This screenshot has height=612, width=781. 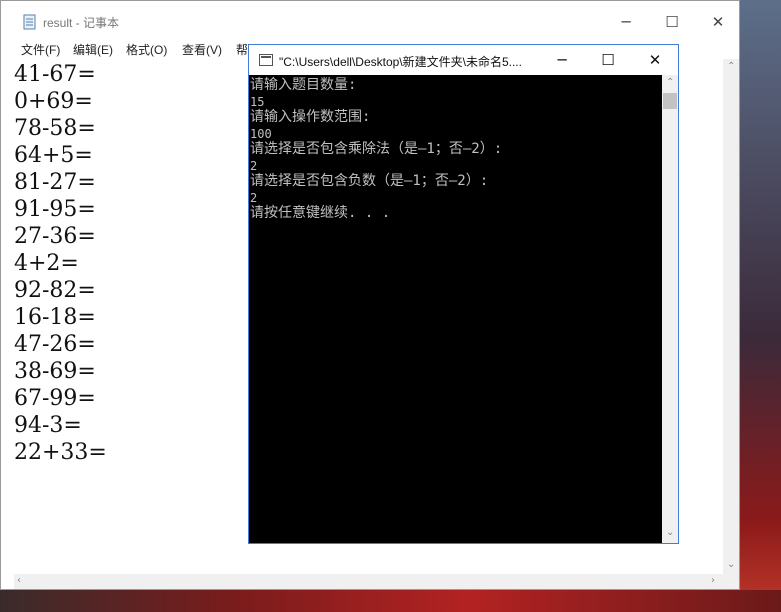 I want to click on vertical-scrollbar: ⌃ ⌄, so click(x=731, y=316).